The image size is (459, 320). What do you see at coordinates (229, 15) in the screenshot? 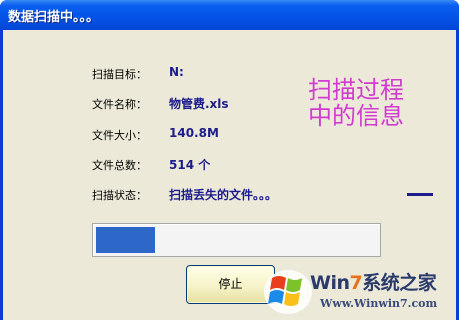
I see `title-bar: 数据扫描中。。。` at bounding box center [229, 15].